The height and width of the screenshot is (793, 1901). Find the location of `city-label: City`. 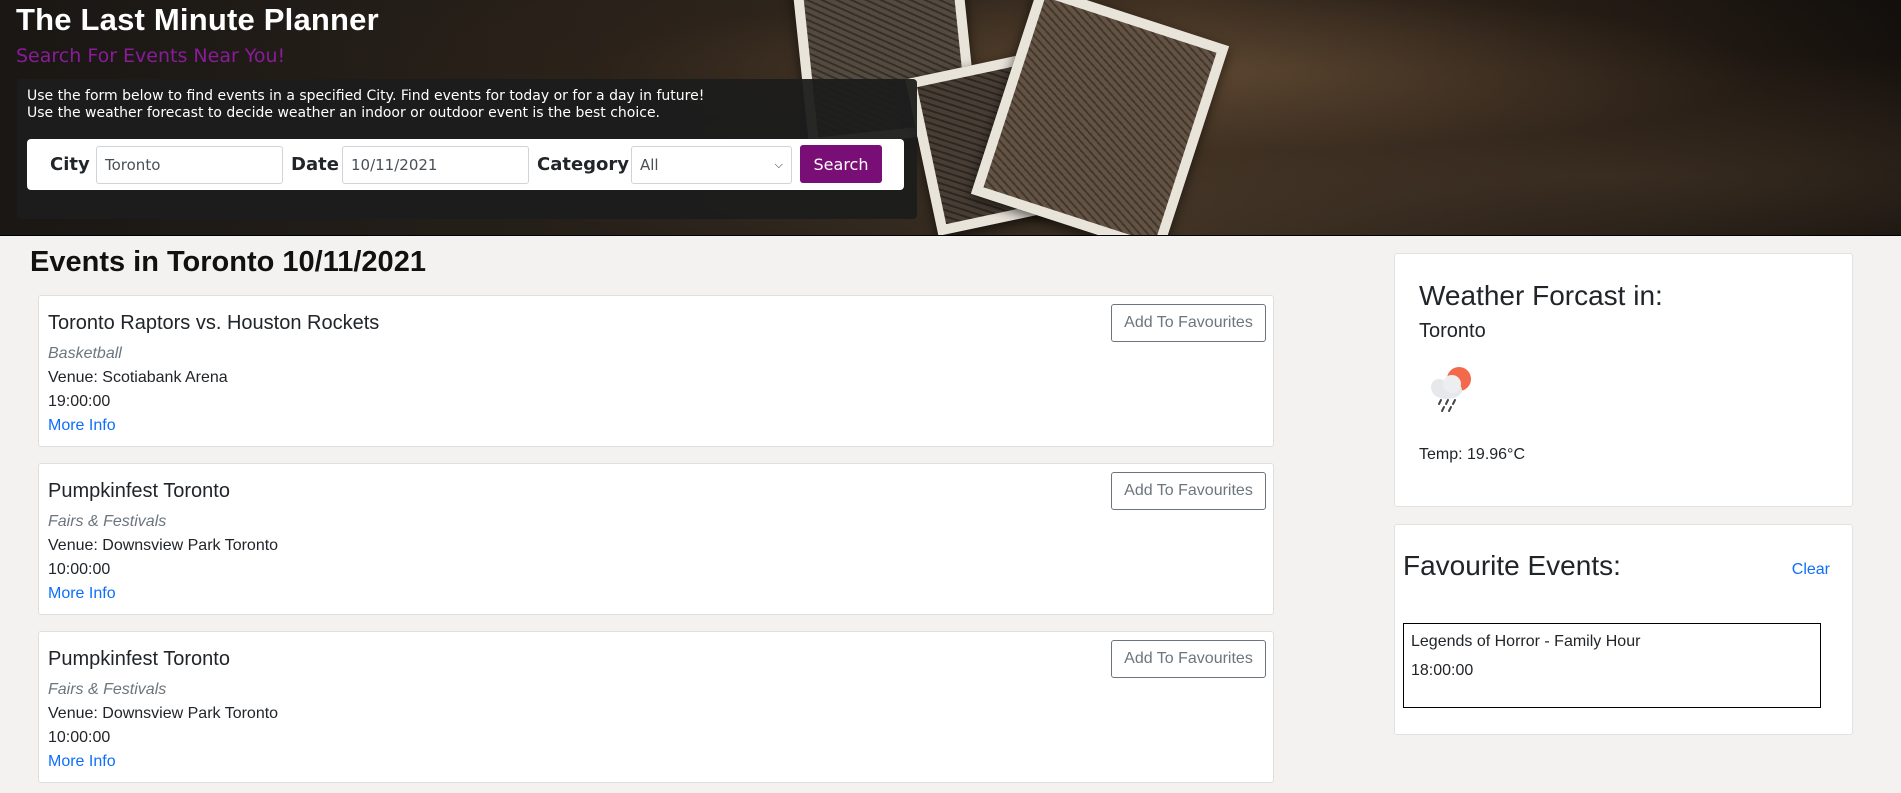

city-label: City is located at coordinates (70, 164).